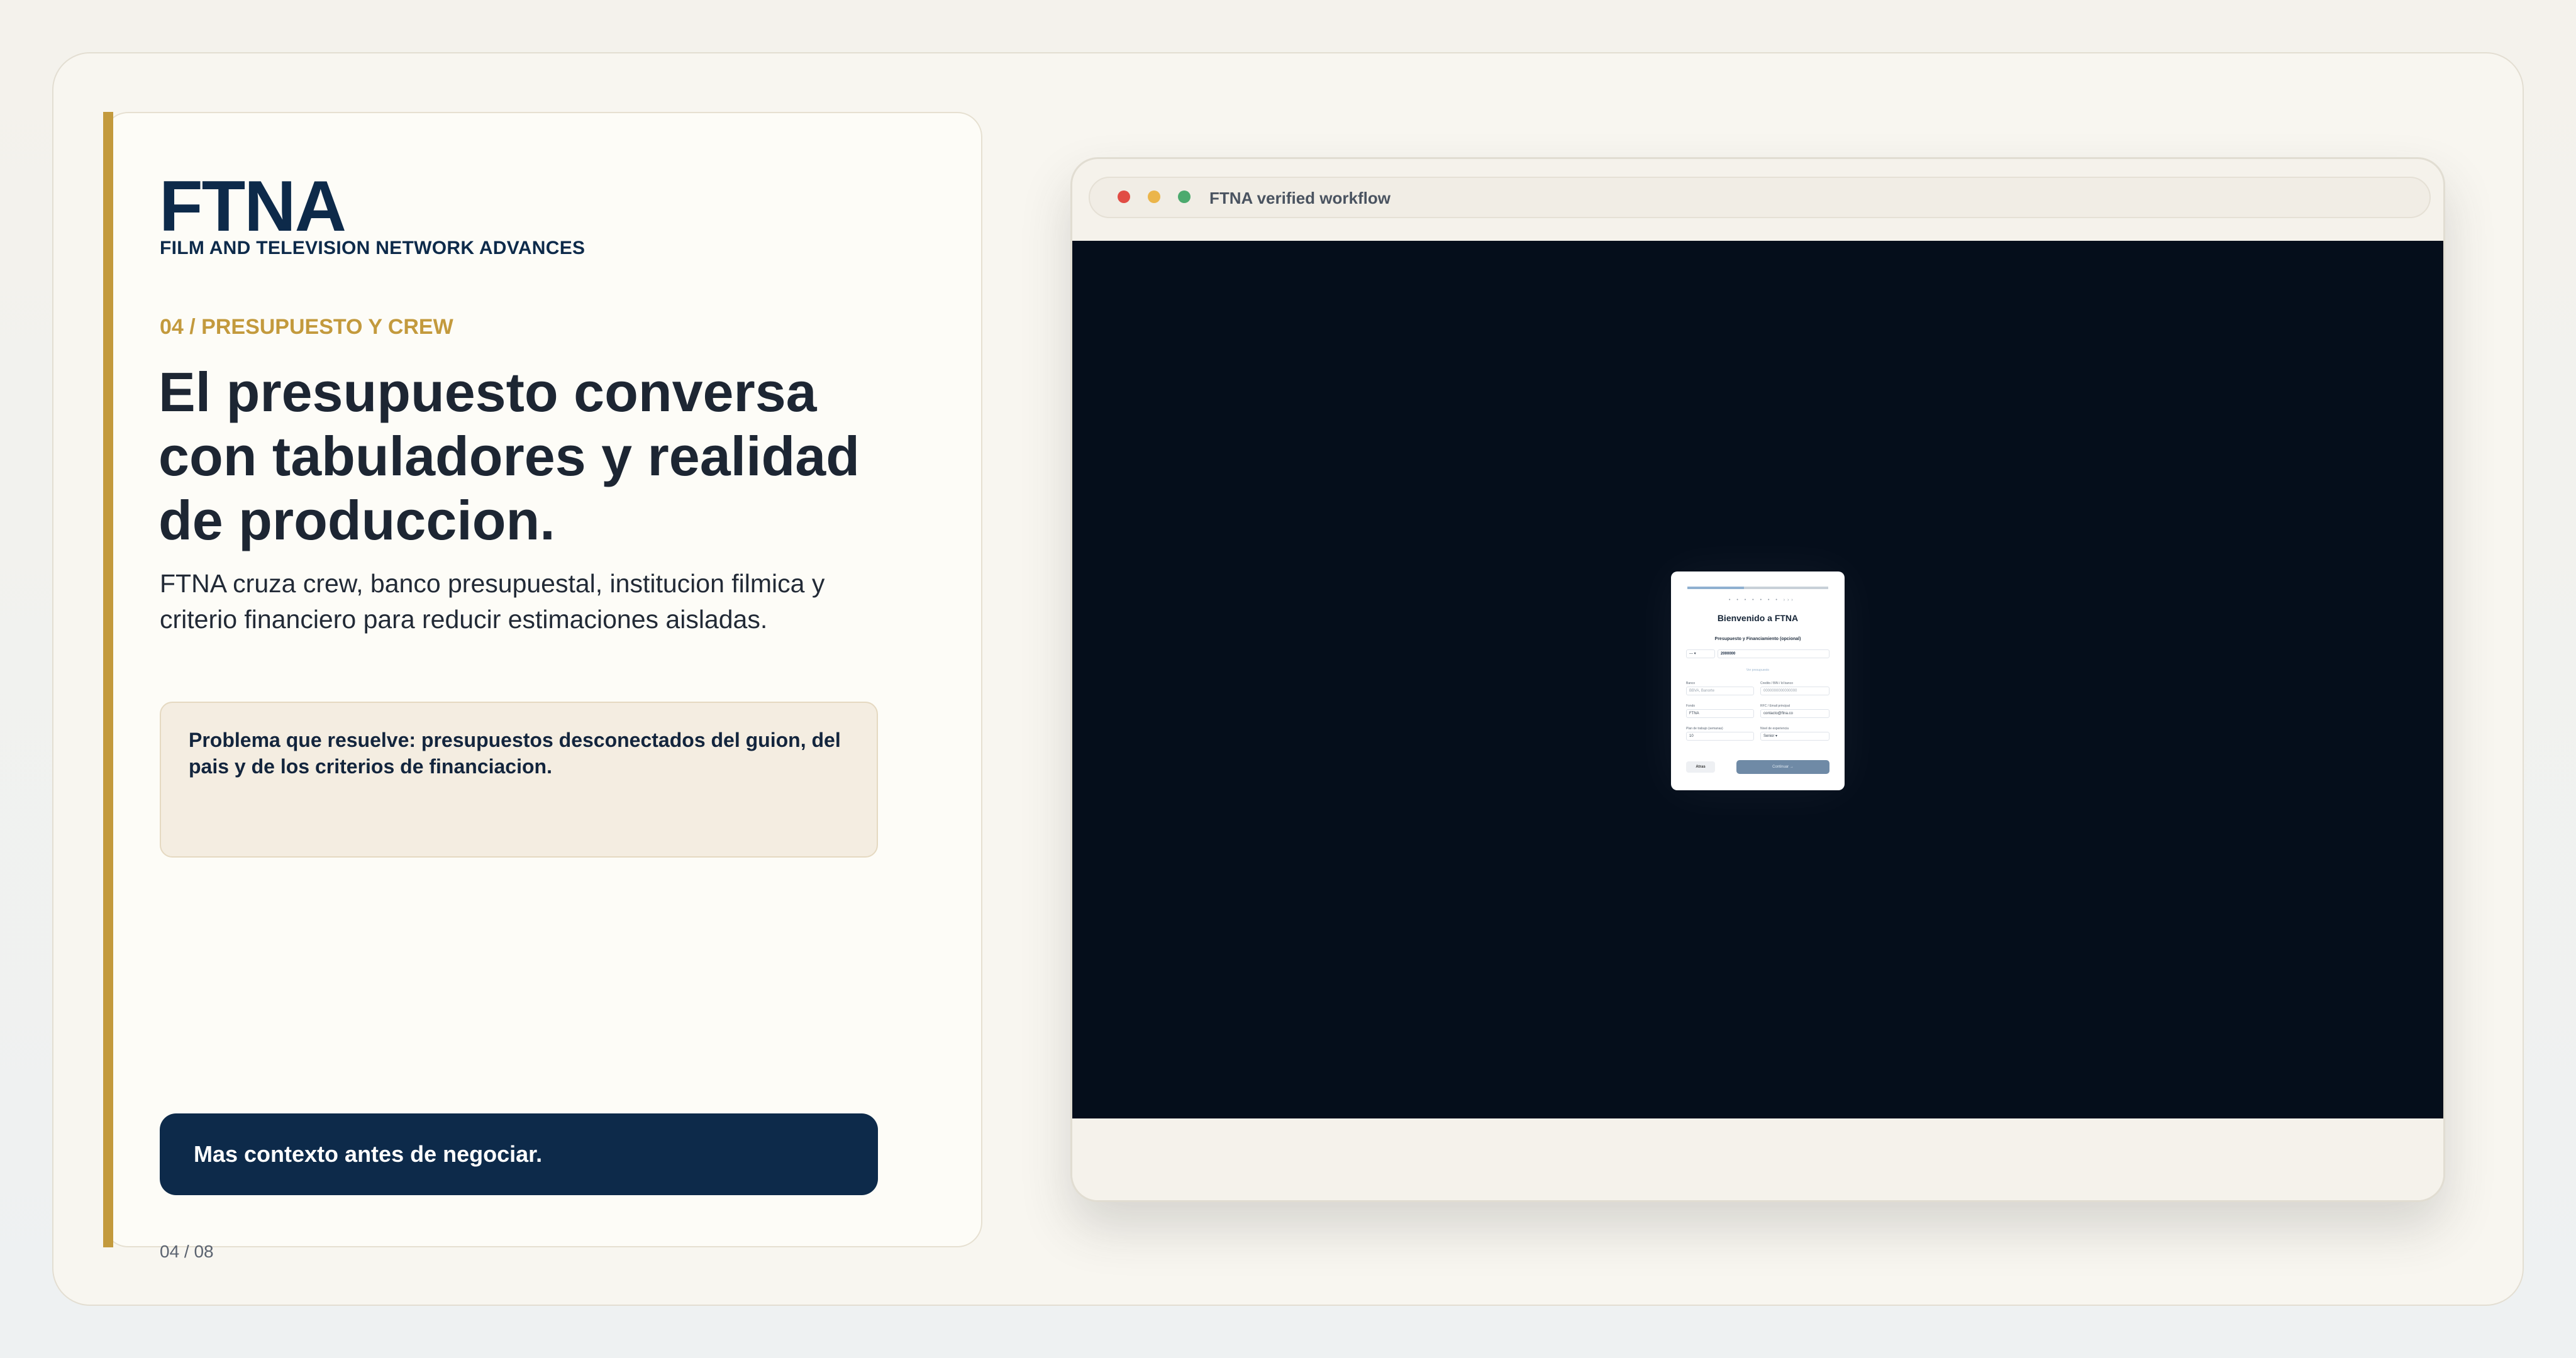  Describe the element at coordinates (1757, 639) in the screenshot. I see `modal-subtitle: Presupuesto y Financiamiento (opcional)` at that location.